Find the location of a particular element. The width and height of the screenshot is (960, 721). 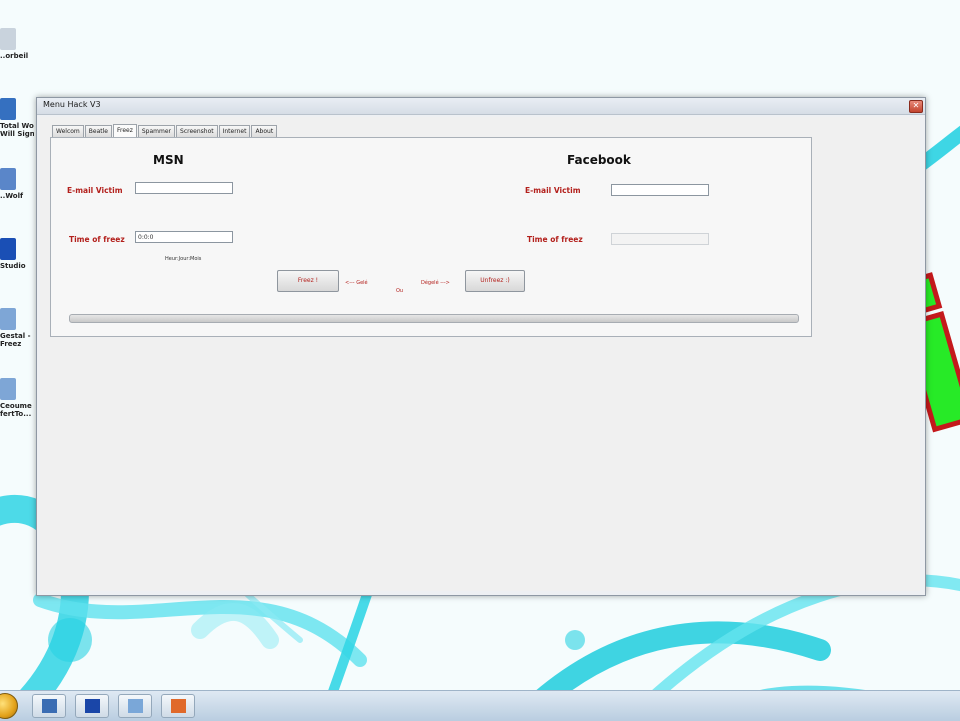

window-title: Menu Hack V3 is located at coordinates (72, 104).